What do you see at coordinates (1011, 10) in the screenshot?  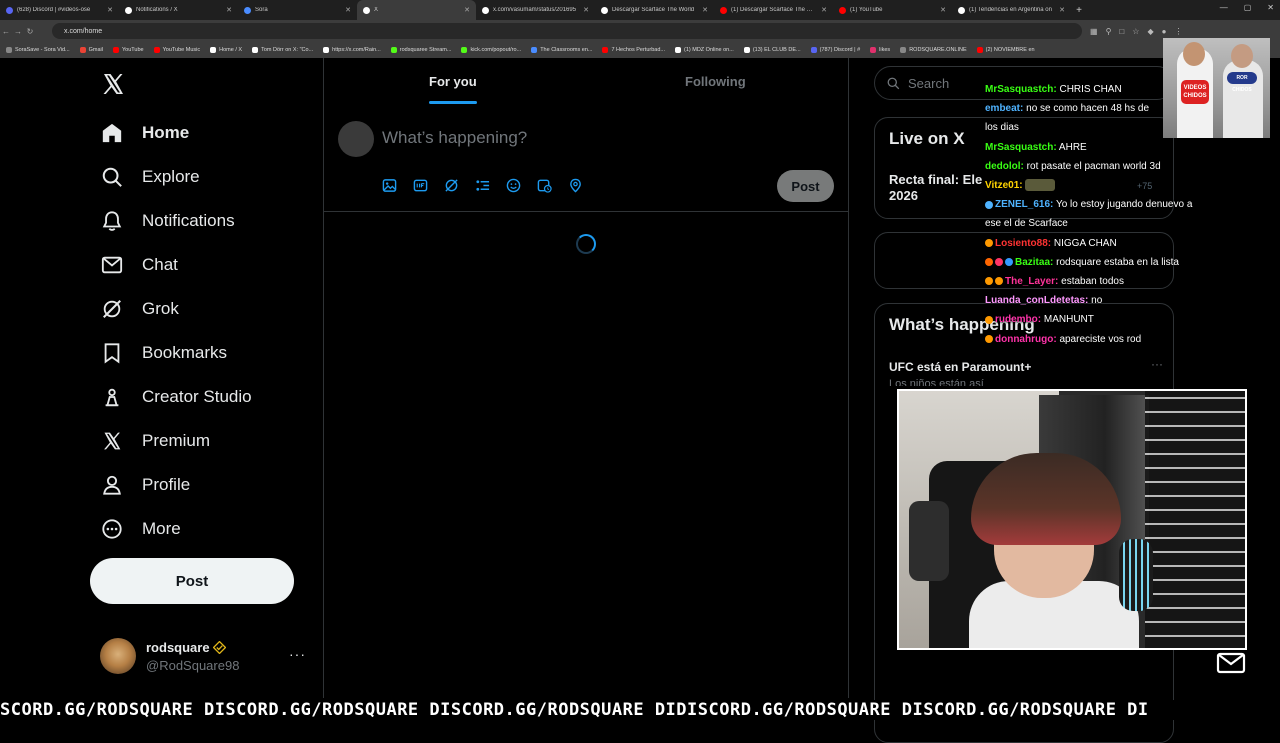 I see `browser-tab: (1) Tendencias en Argentina on ✕` at bounding box center [1011, 10].